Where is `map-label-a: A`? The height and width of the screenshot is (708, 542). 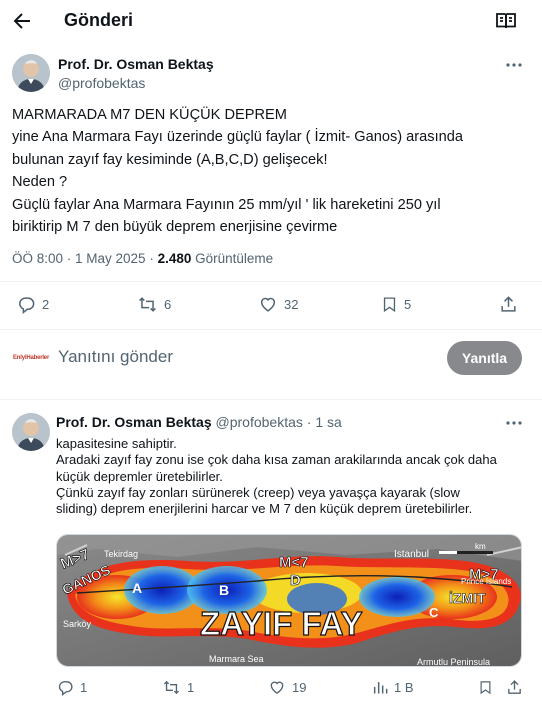 map-label-a: A is located at coordinates (137, 588).